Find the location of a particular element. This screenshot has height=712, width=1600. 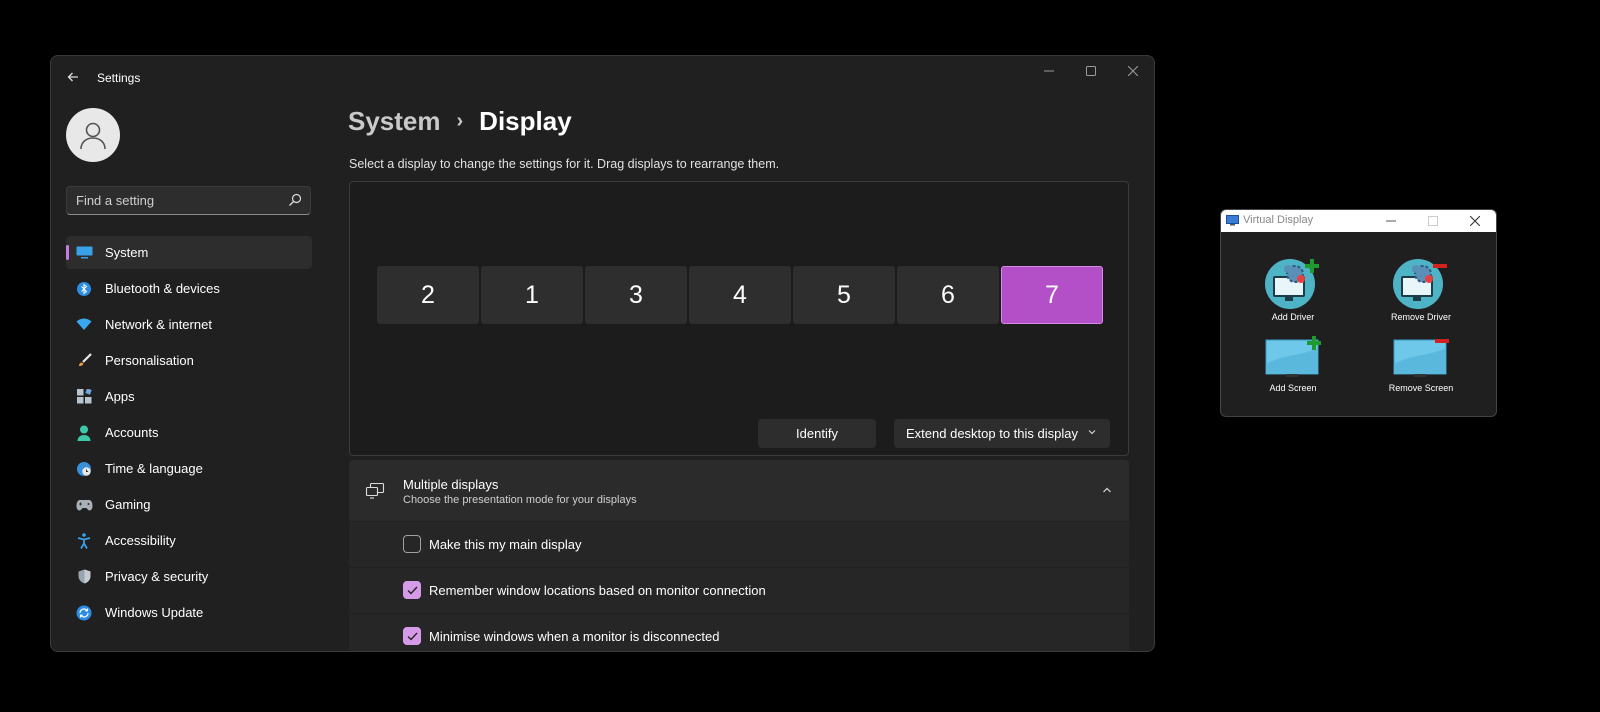

search-icon is located at coordinates (295, 200).